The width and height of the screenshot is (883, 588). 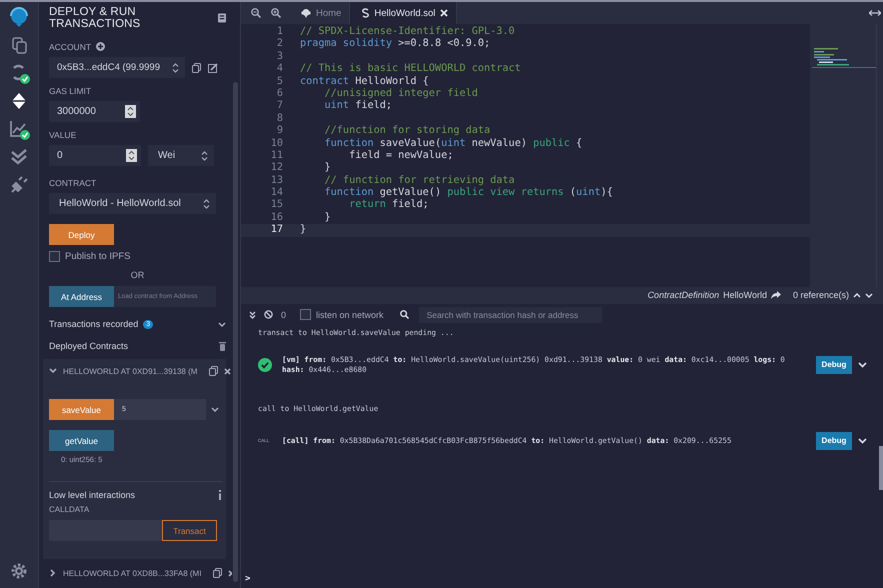 What do you see at coordinates (117, 67) in the screenshot?
I see `account-select: 0x5B3...eddC4 (99.9999` at bounding box center [117, 67].